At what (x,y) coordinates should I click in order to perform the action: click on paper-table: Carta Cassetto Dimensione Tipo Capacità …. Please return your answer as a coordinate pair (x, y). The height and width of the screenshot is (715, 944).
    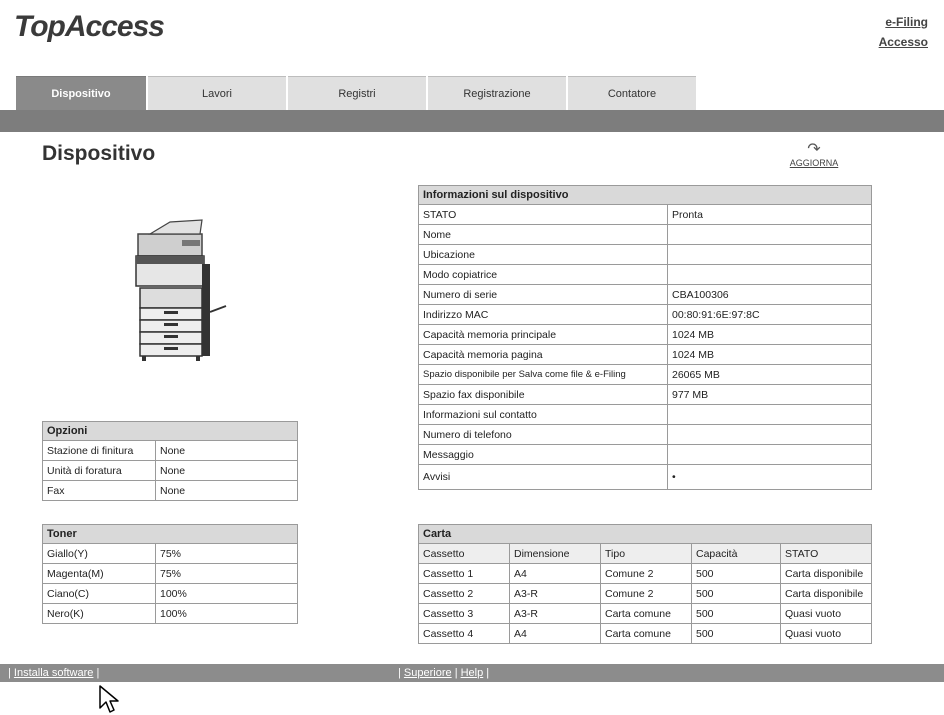
    Looking at the image, I should click on (645, 584).